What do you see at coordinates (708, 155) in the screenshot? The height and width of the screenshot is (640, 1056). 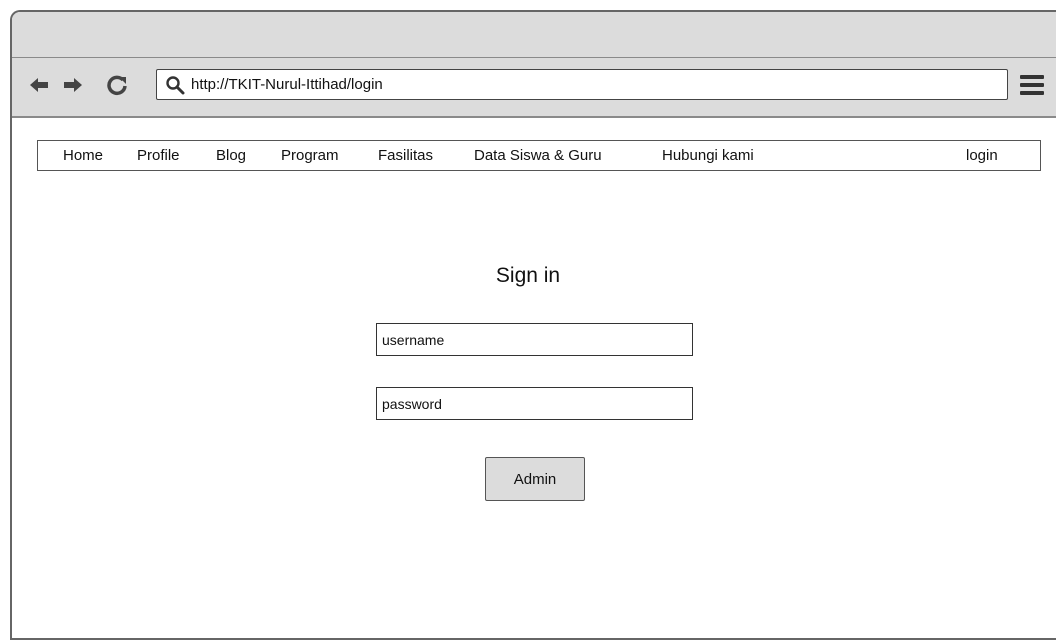 I see `nav-item-hubungi-kami: Hubungi kami` at bounding box center [708, 155].